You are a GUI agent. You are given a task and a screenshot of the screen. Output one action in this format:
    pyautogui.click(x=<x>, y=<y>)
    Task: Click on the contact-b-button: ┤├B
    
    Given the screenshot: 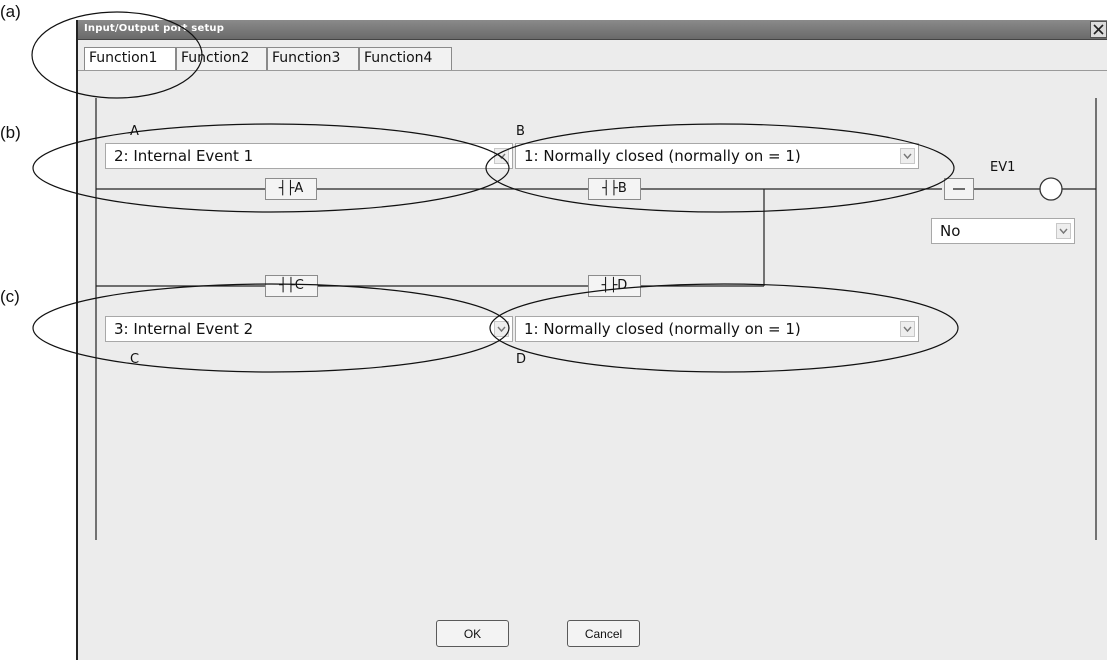 What is the action you would take?
    pyautogui.click(x=614, y=189)
    